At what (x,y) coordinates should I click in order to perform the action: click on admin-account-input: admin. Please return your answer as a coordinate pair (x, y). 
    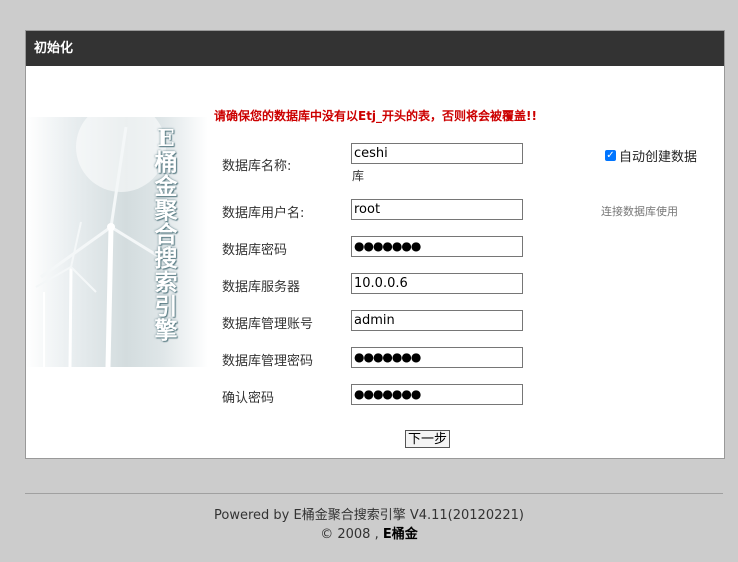
    Looking at the image, I should click on (437, 320).